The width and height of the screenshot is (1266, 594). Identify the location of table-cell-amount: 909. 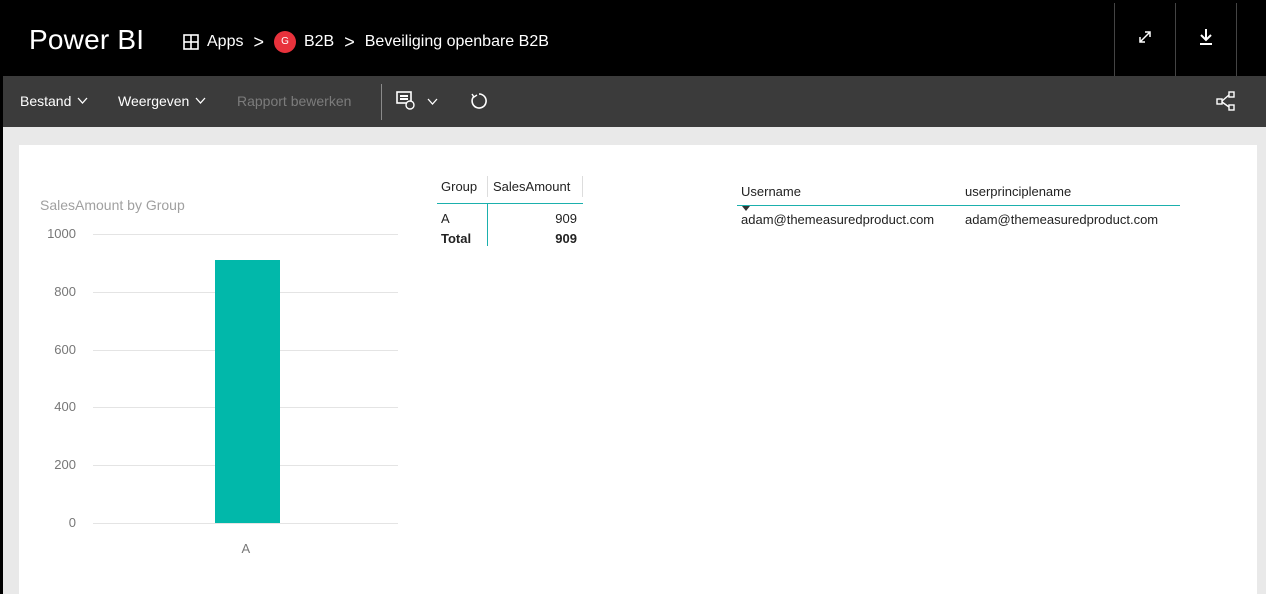
(566, 218).